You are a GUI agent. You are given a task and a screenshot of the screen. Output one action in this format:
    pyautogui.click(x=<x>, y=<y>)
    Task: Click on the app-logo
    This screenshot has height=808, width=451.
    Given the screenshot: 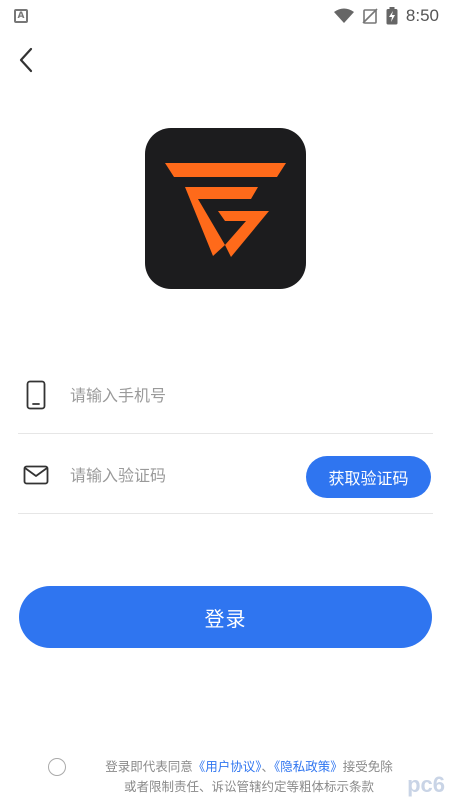 What is the action you would take?
    pyautogui.click(x=225, y=208)
    